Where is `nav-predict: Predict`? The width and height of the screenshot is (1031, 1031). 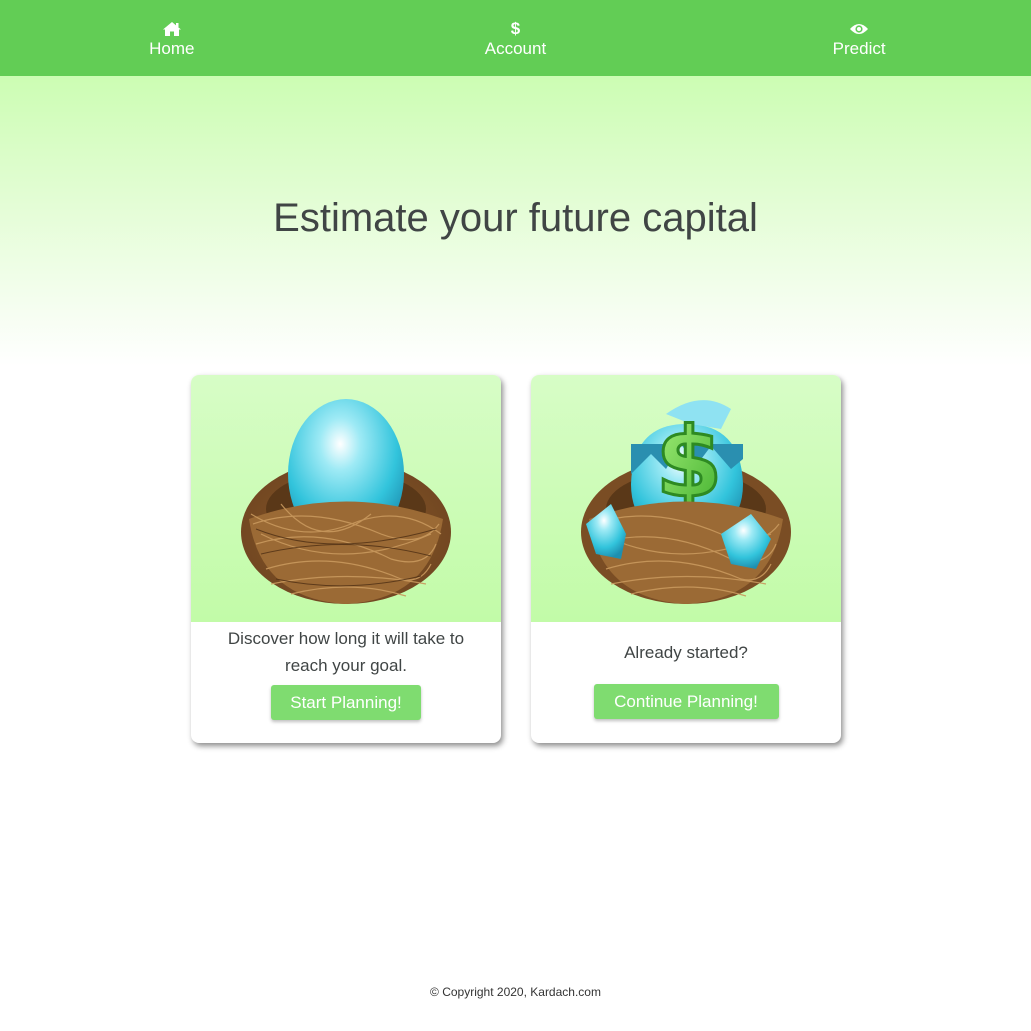 nav-predict: Predict is located at coordinates (859, 38).